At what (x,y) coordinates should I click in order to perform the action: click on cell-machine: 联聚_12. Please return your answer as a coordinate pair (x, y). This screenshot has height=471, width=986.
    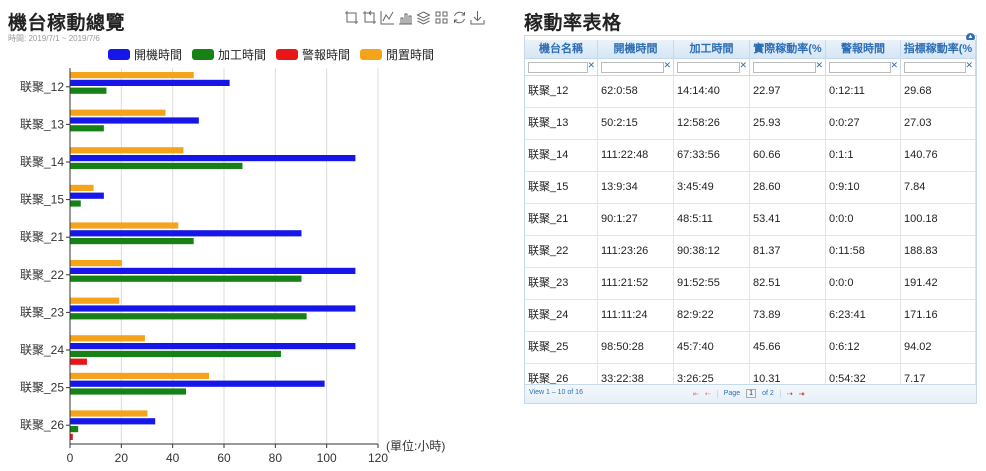
    Looking at the image, I should click on (561, 91).